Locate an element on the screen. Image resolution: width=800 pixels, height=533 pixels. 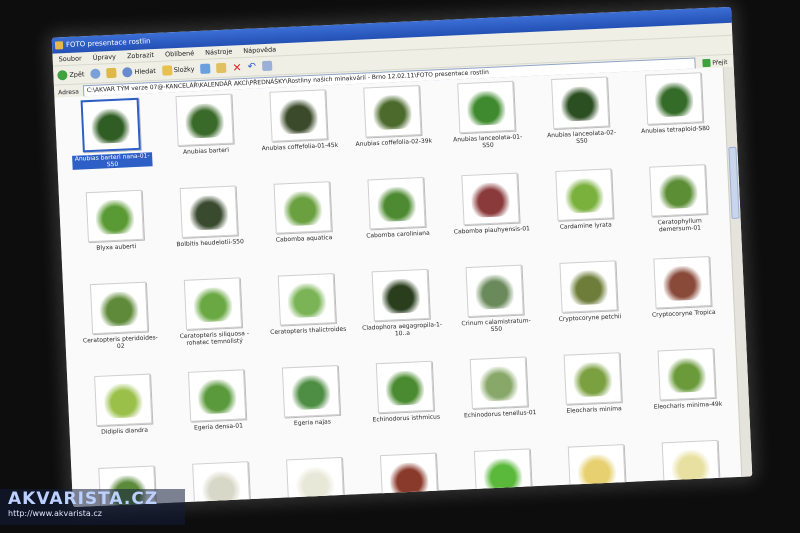
thumbnail-caption: Blyxa auberti is located at coordinates (116, 247).